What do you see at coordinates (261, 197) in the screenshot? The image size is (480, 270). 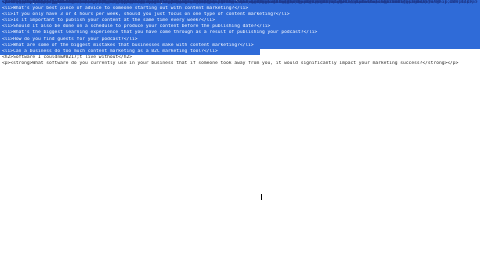 I see `text-caret` at bounding box center [261, 197].